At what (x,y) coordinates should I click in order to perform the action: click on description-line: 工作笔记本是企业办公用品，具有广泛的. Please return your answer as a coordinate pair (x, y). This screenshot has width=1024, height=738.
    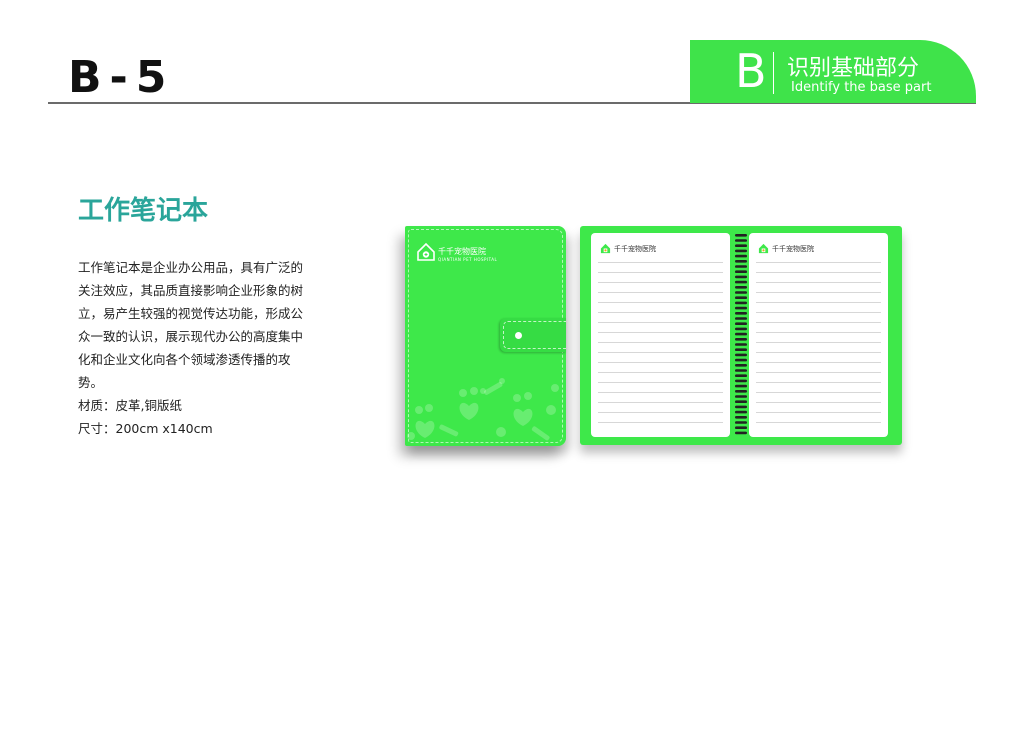
    Looking at the image, I should click on (191, 267).